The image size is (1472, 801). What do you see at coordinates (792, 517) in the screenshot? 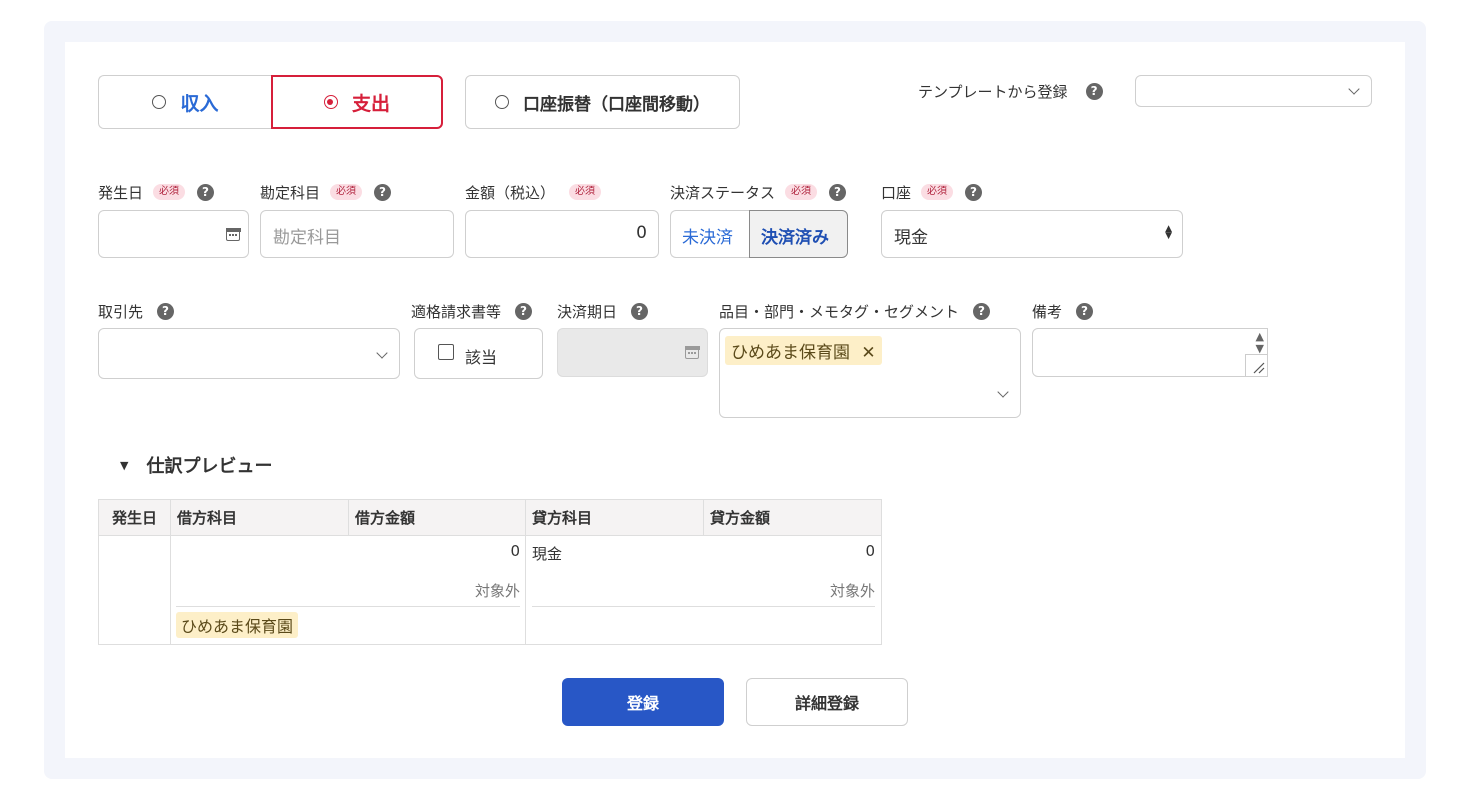
I see `column-header: 貸方金額` at bounding box center [792, 517].